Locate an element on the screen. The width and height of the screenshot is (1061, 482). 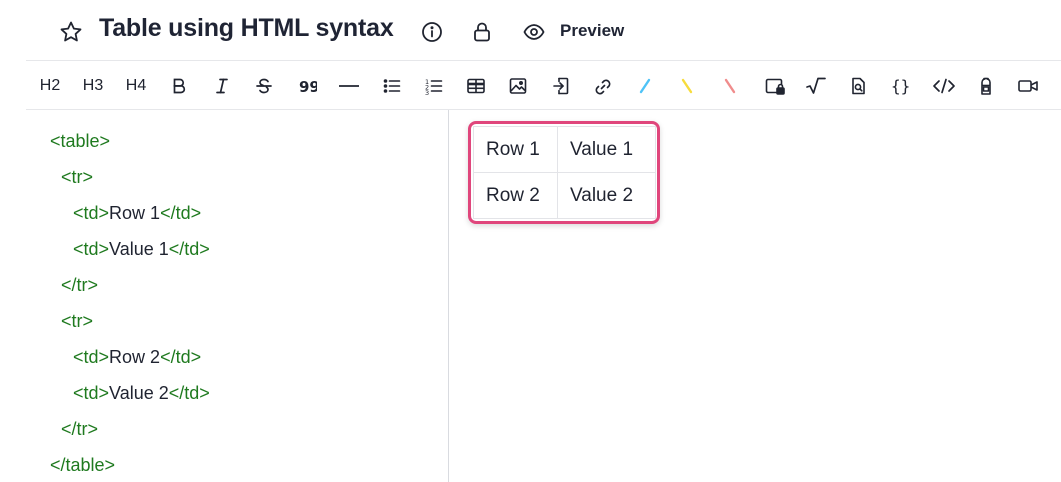
italic-icon is located at coordinates (222, 86).